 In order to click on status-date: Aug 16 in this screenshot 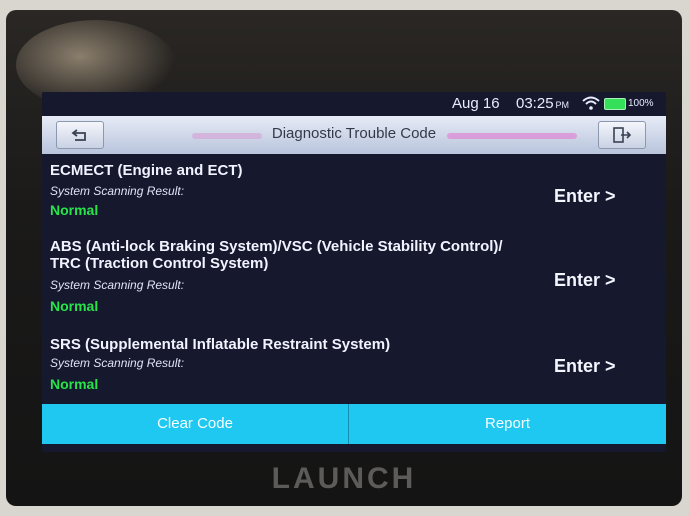, I will do `click(476, 103)`.